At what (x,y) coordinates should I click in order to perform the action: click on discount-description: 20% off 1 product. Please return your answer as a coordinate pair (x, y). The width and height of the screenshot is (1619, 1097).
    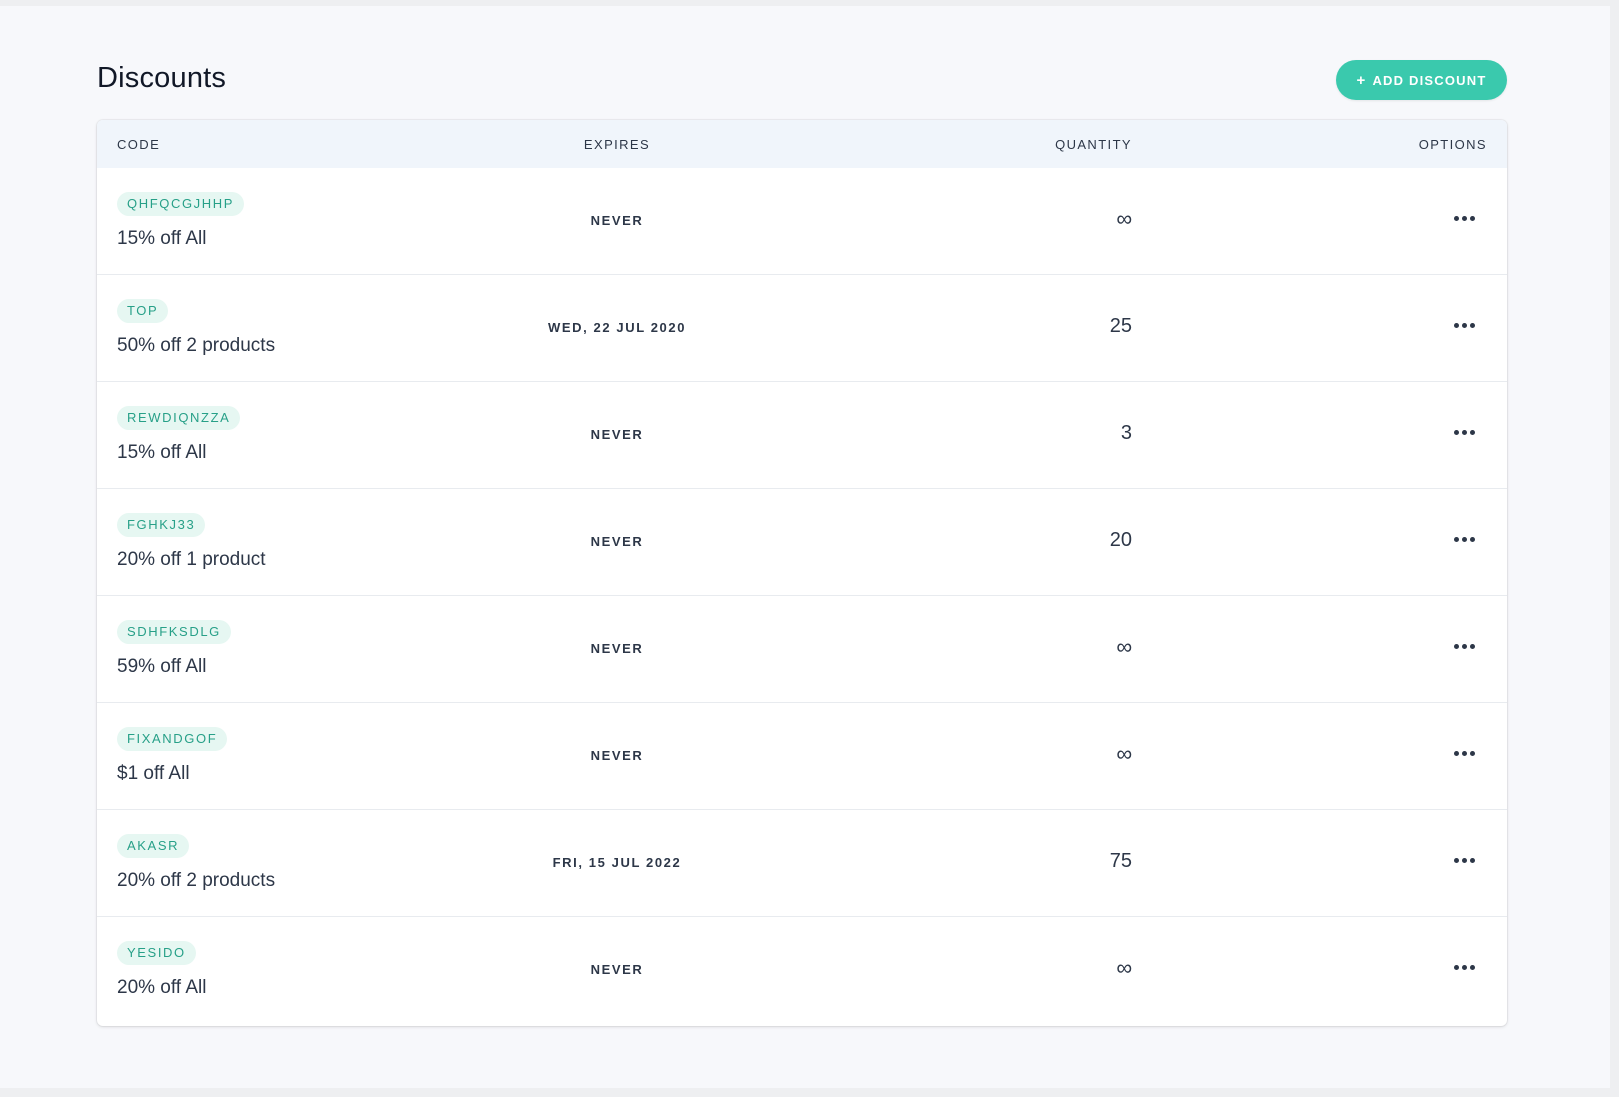
    Looking at the image, I should click on (191, 559).